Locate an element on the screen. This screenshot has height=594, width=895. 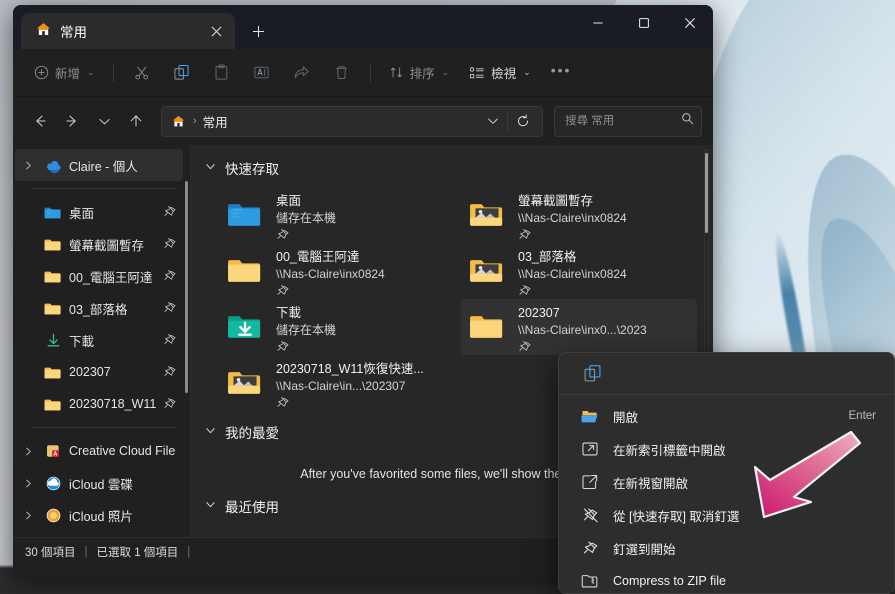
quick-access-tile: 00_電腦王阿達 \\Nas-Claire\inx0824 is located at coordinates (337, 271).